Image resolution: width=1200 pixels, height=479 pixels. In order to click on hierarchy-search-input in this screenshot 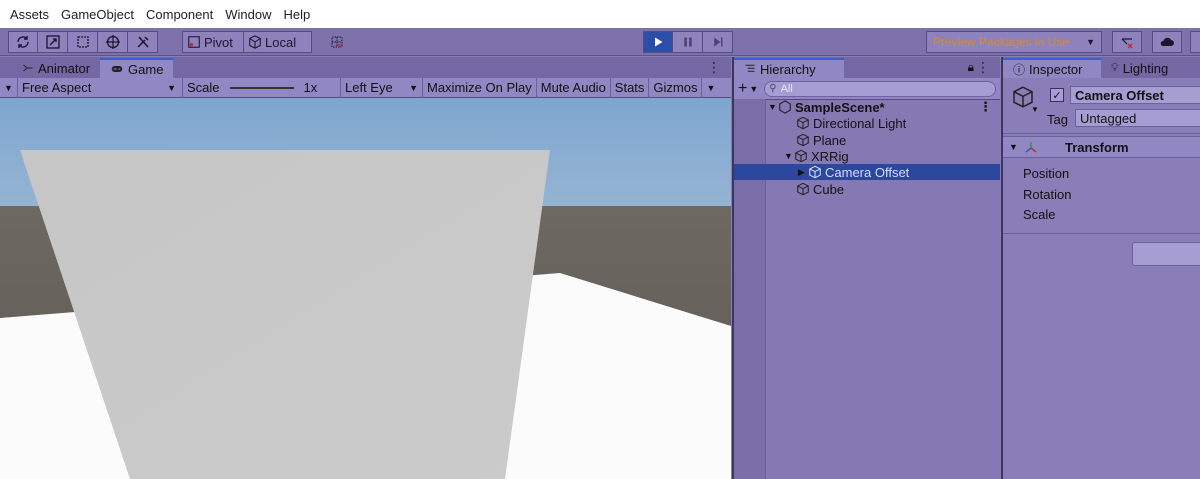, I will do `click(887, 88)`.